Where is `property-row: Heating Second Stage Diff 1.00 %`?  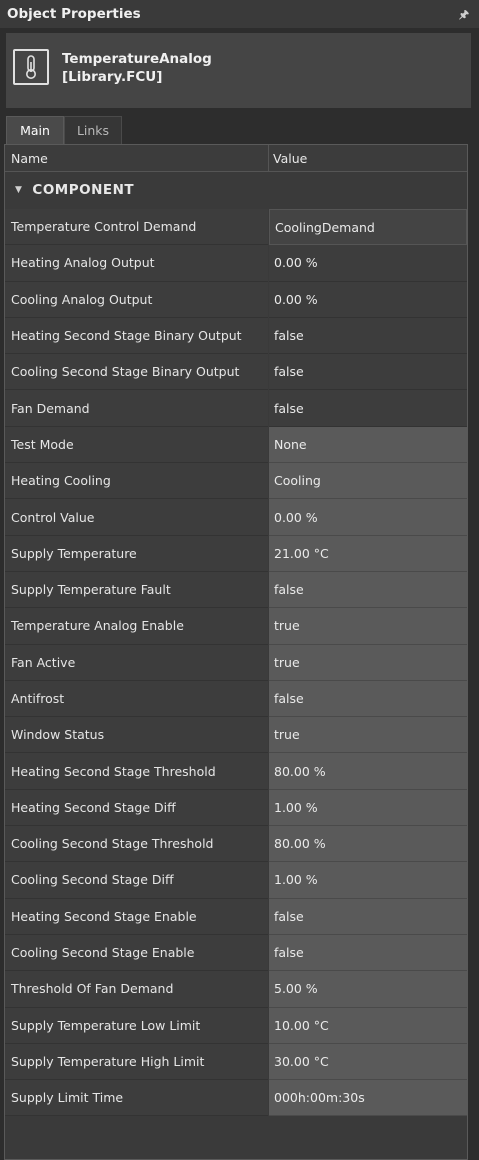 property-row: Heating Second Stage Diff 1.00 % is located at coordinates (236, 808).